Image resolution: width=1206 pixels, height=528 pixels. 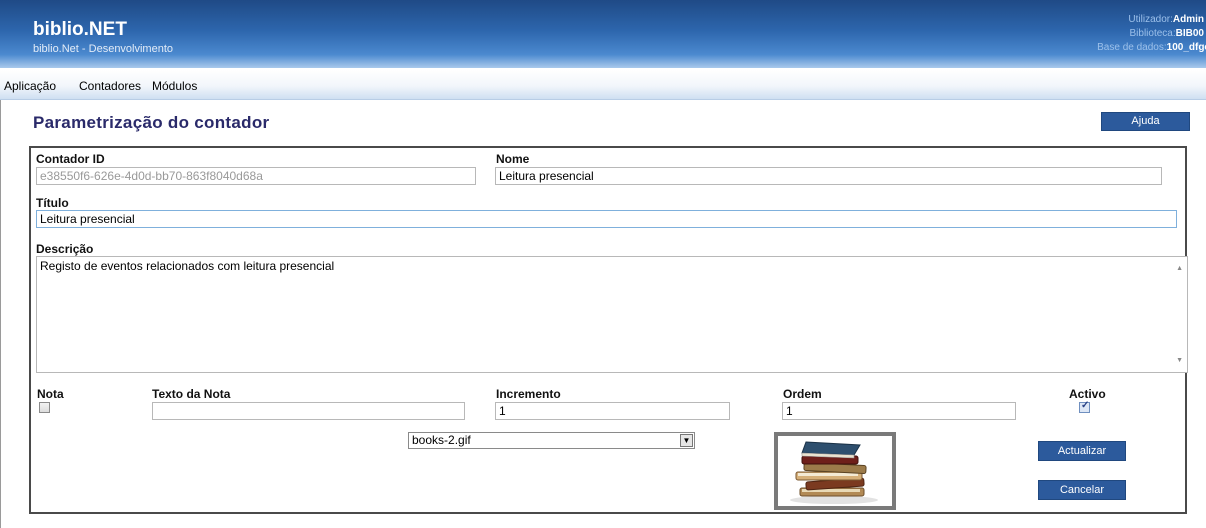 I want to click on incremento-field: 1, so click(x=612, y=411).